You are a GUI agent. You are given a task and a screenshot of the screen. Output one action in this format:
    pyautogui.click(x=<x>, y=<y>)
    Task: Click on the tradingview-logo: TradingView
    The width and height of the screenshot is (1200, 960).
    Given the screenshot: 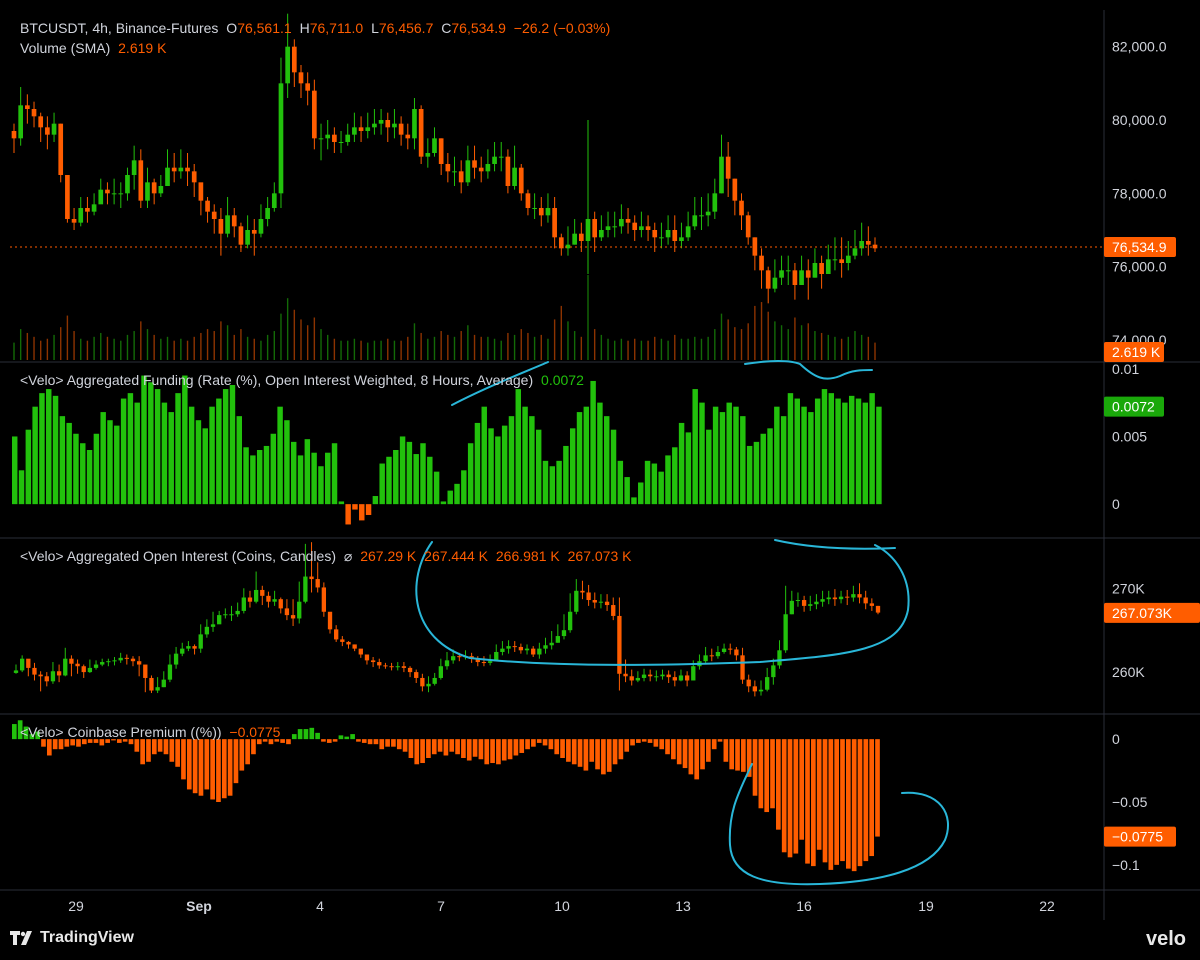 What is the action you would take?
    pyautogui.click(x=72, y=938)
    